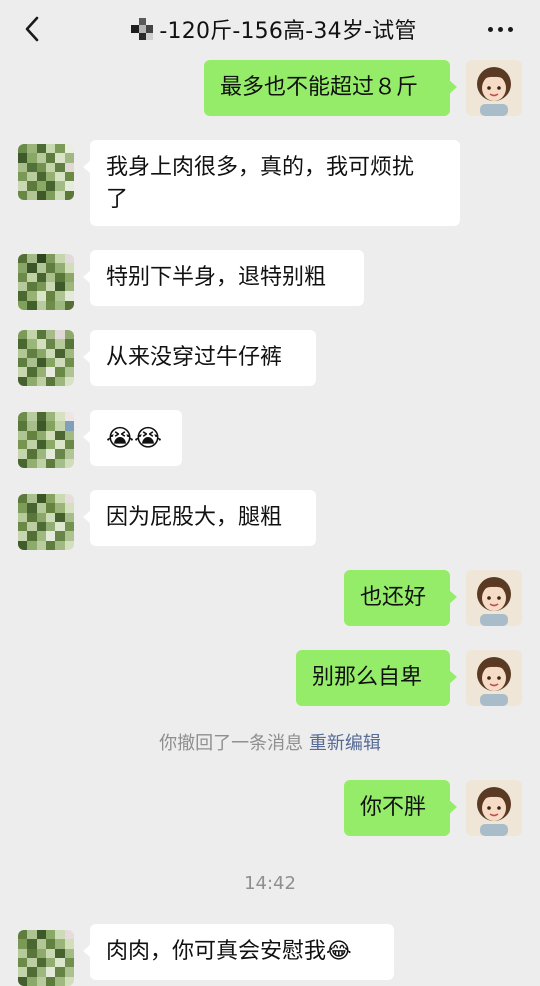 This screenshot has width=540, height=986. What do you see at coordinates (199, 518) in the screenshot?
I see `message-bubble-other: 因为屁股大，腿粗` at bounding box center [199, 518].